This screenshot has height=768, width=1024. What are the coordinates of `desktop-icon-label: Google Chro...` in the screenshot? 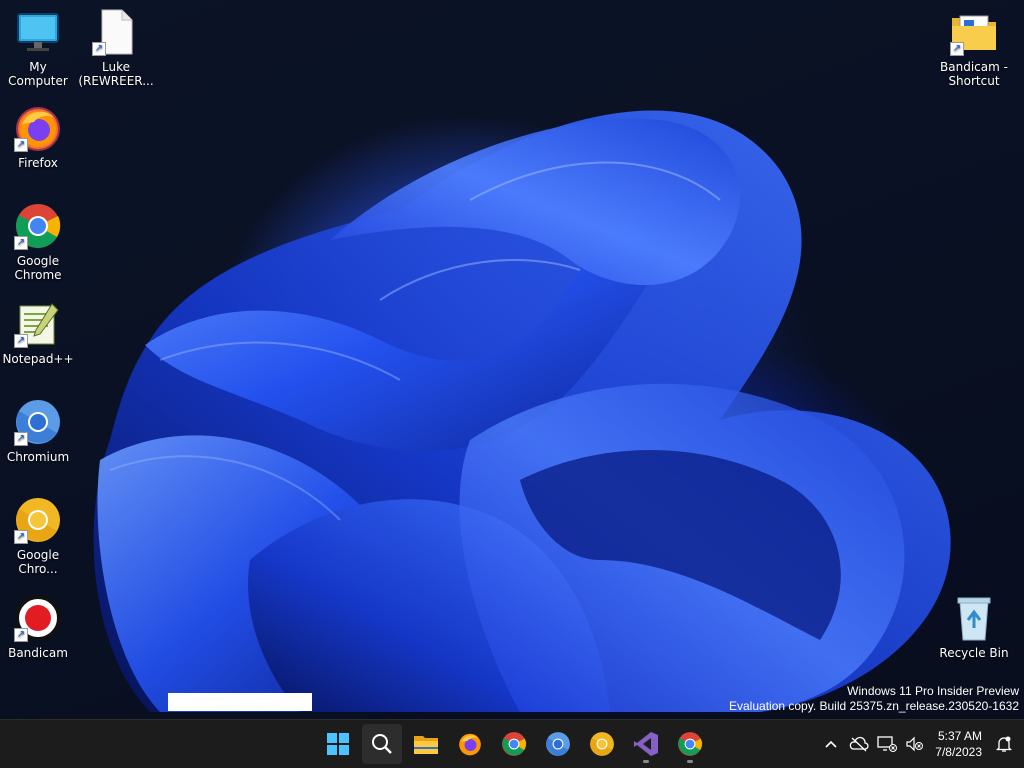 It's located at (38, 562).